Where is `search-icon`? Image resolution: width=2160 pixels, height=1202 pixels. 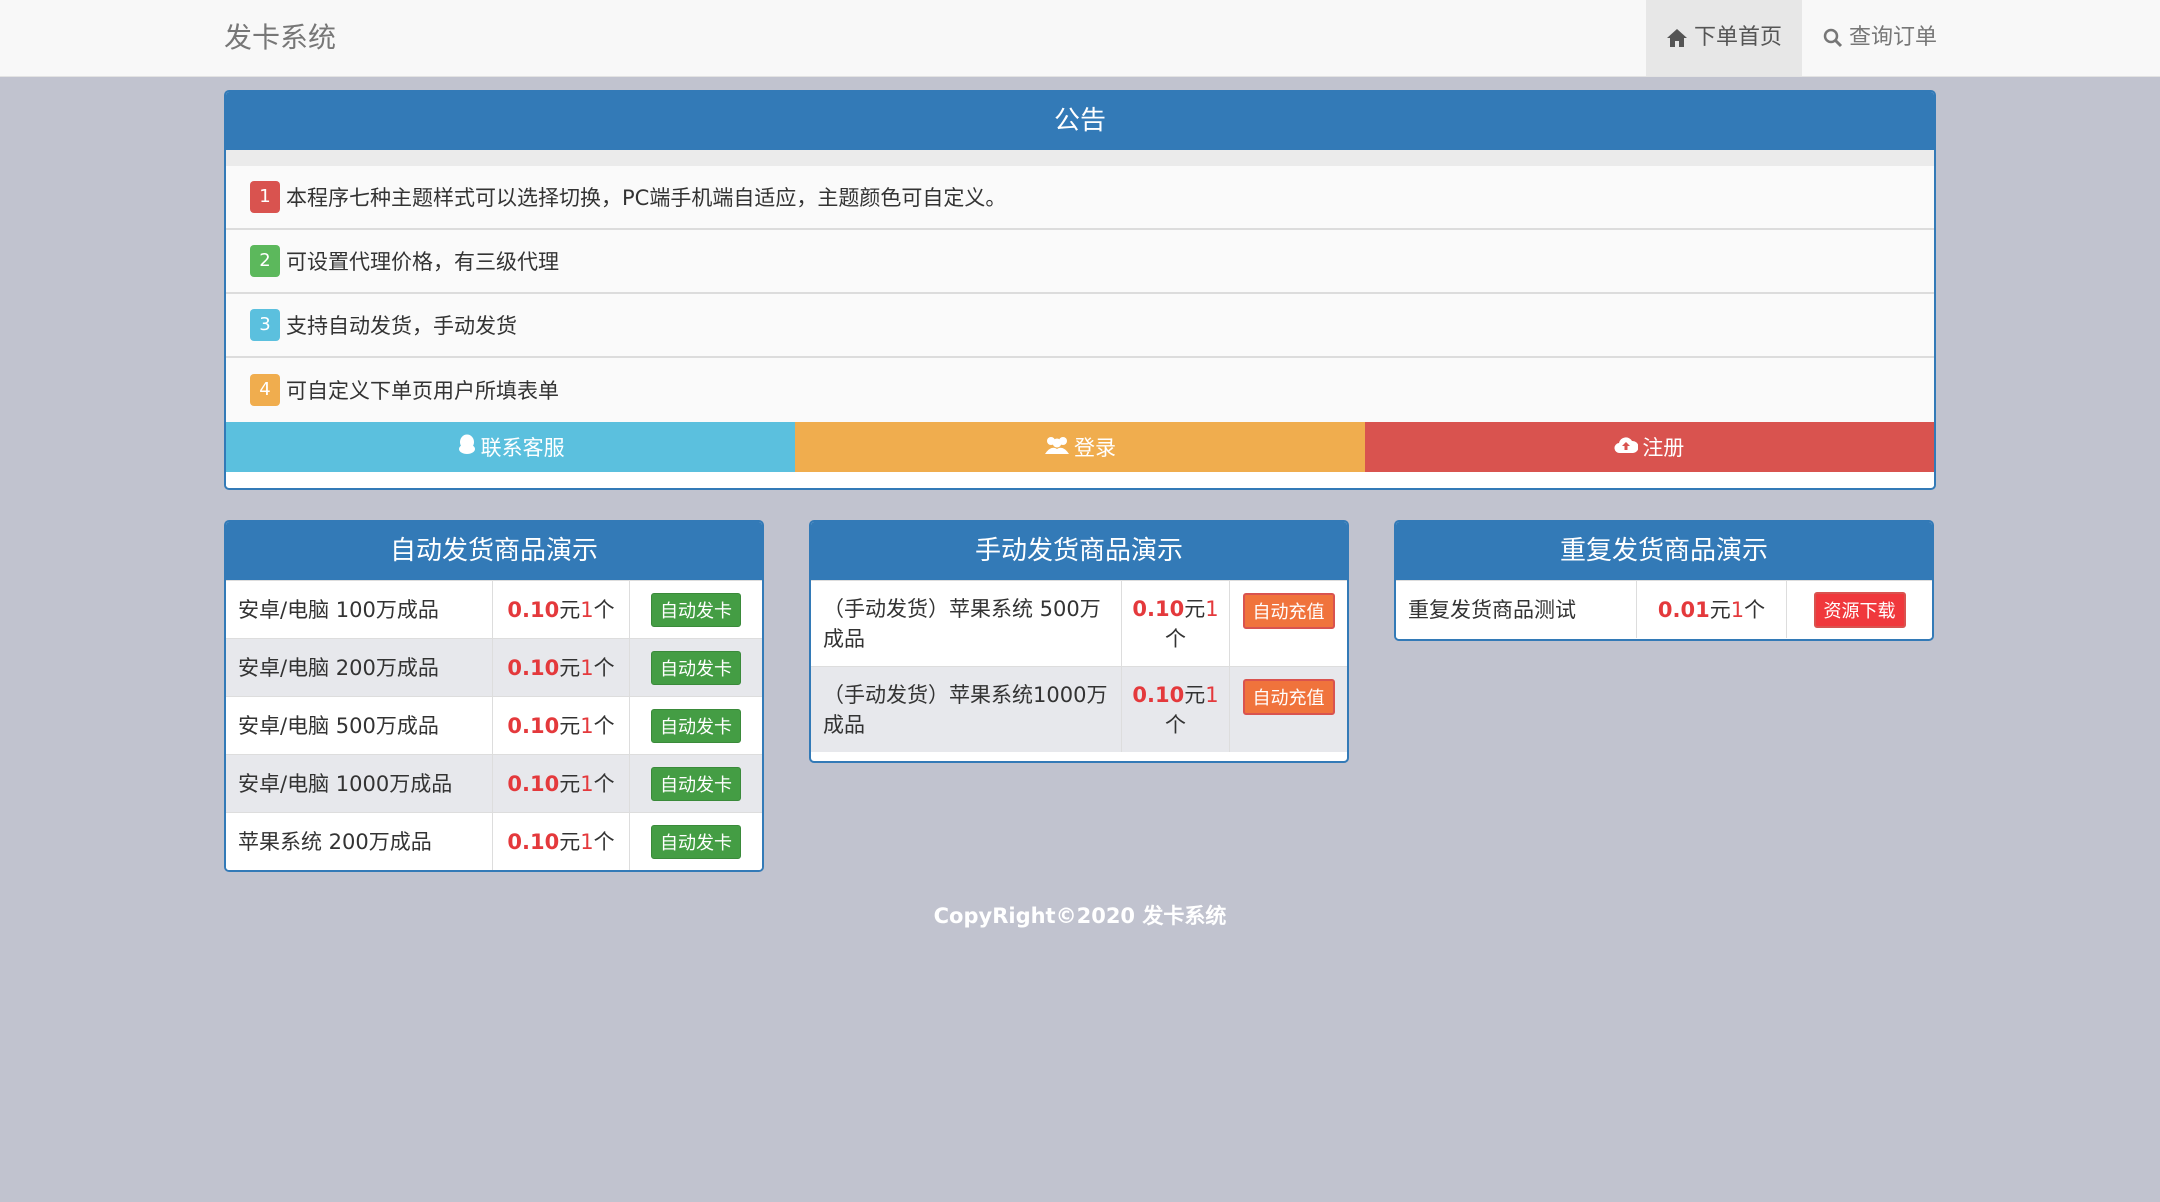
search-icon is located at coordinates (1833, 38).